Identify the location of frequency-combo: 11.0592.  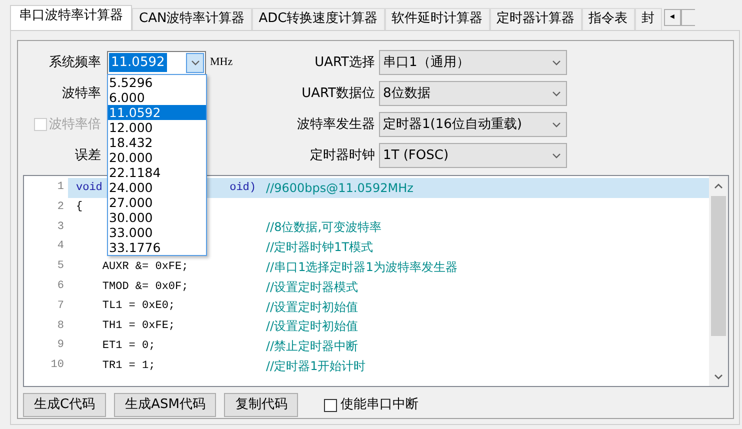
(156, 62).